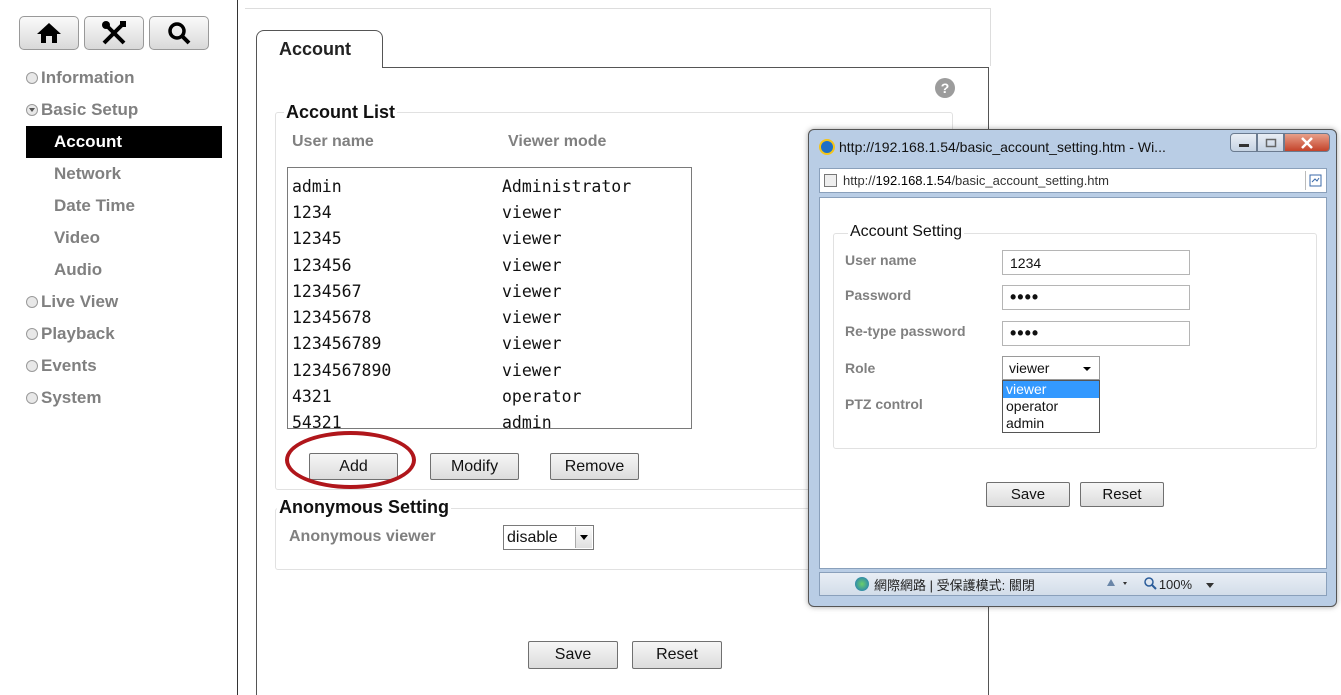 The height and width of the screenshot is (695, 1341). Describe the element at coordinates (1073, 584) in the screenshot. I see `status-bar: 網際網路 | 受保護模式: 關閉 100%` at that location.